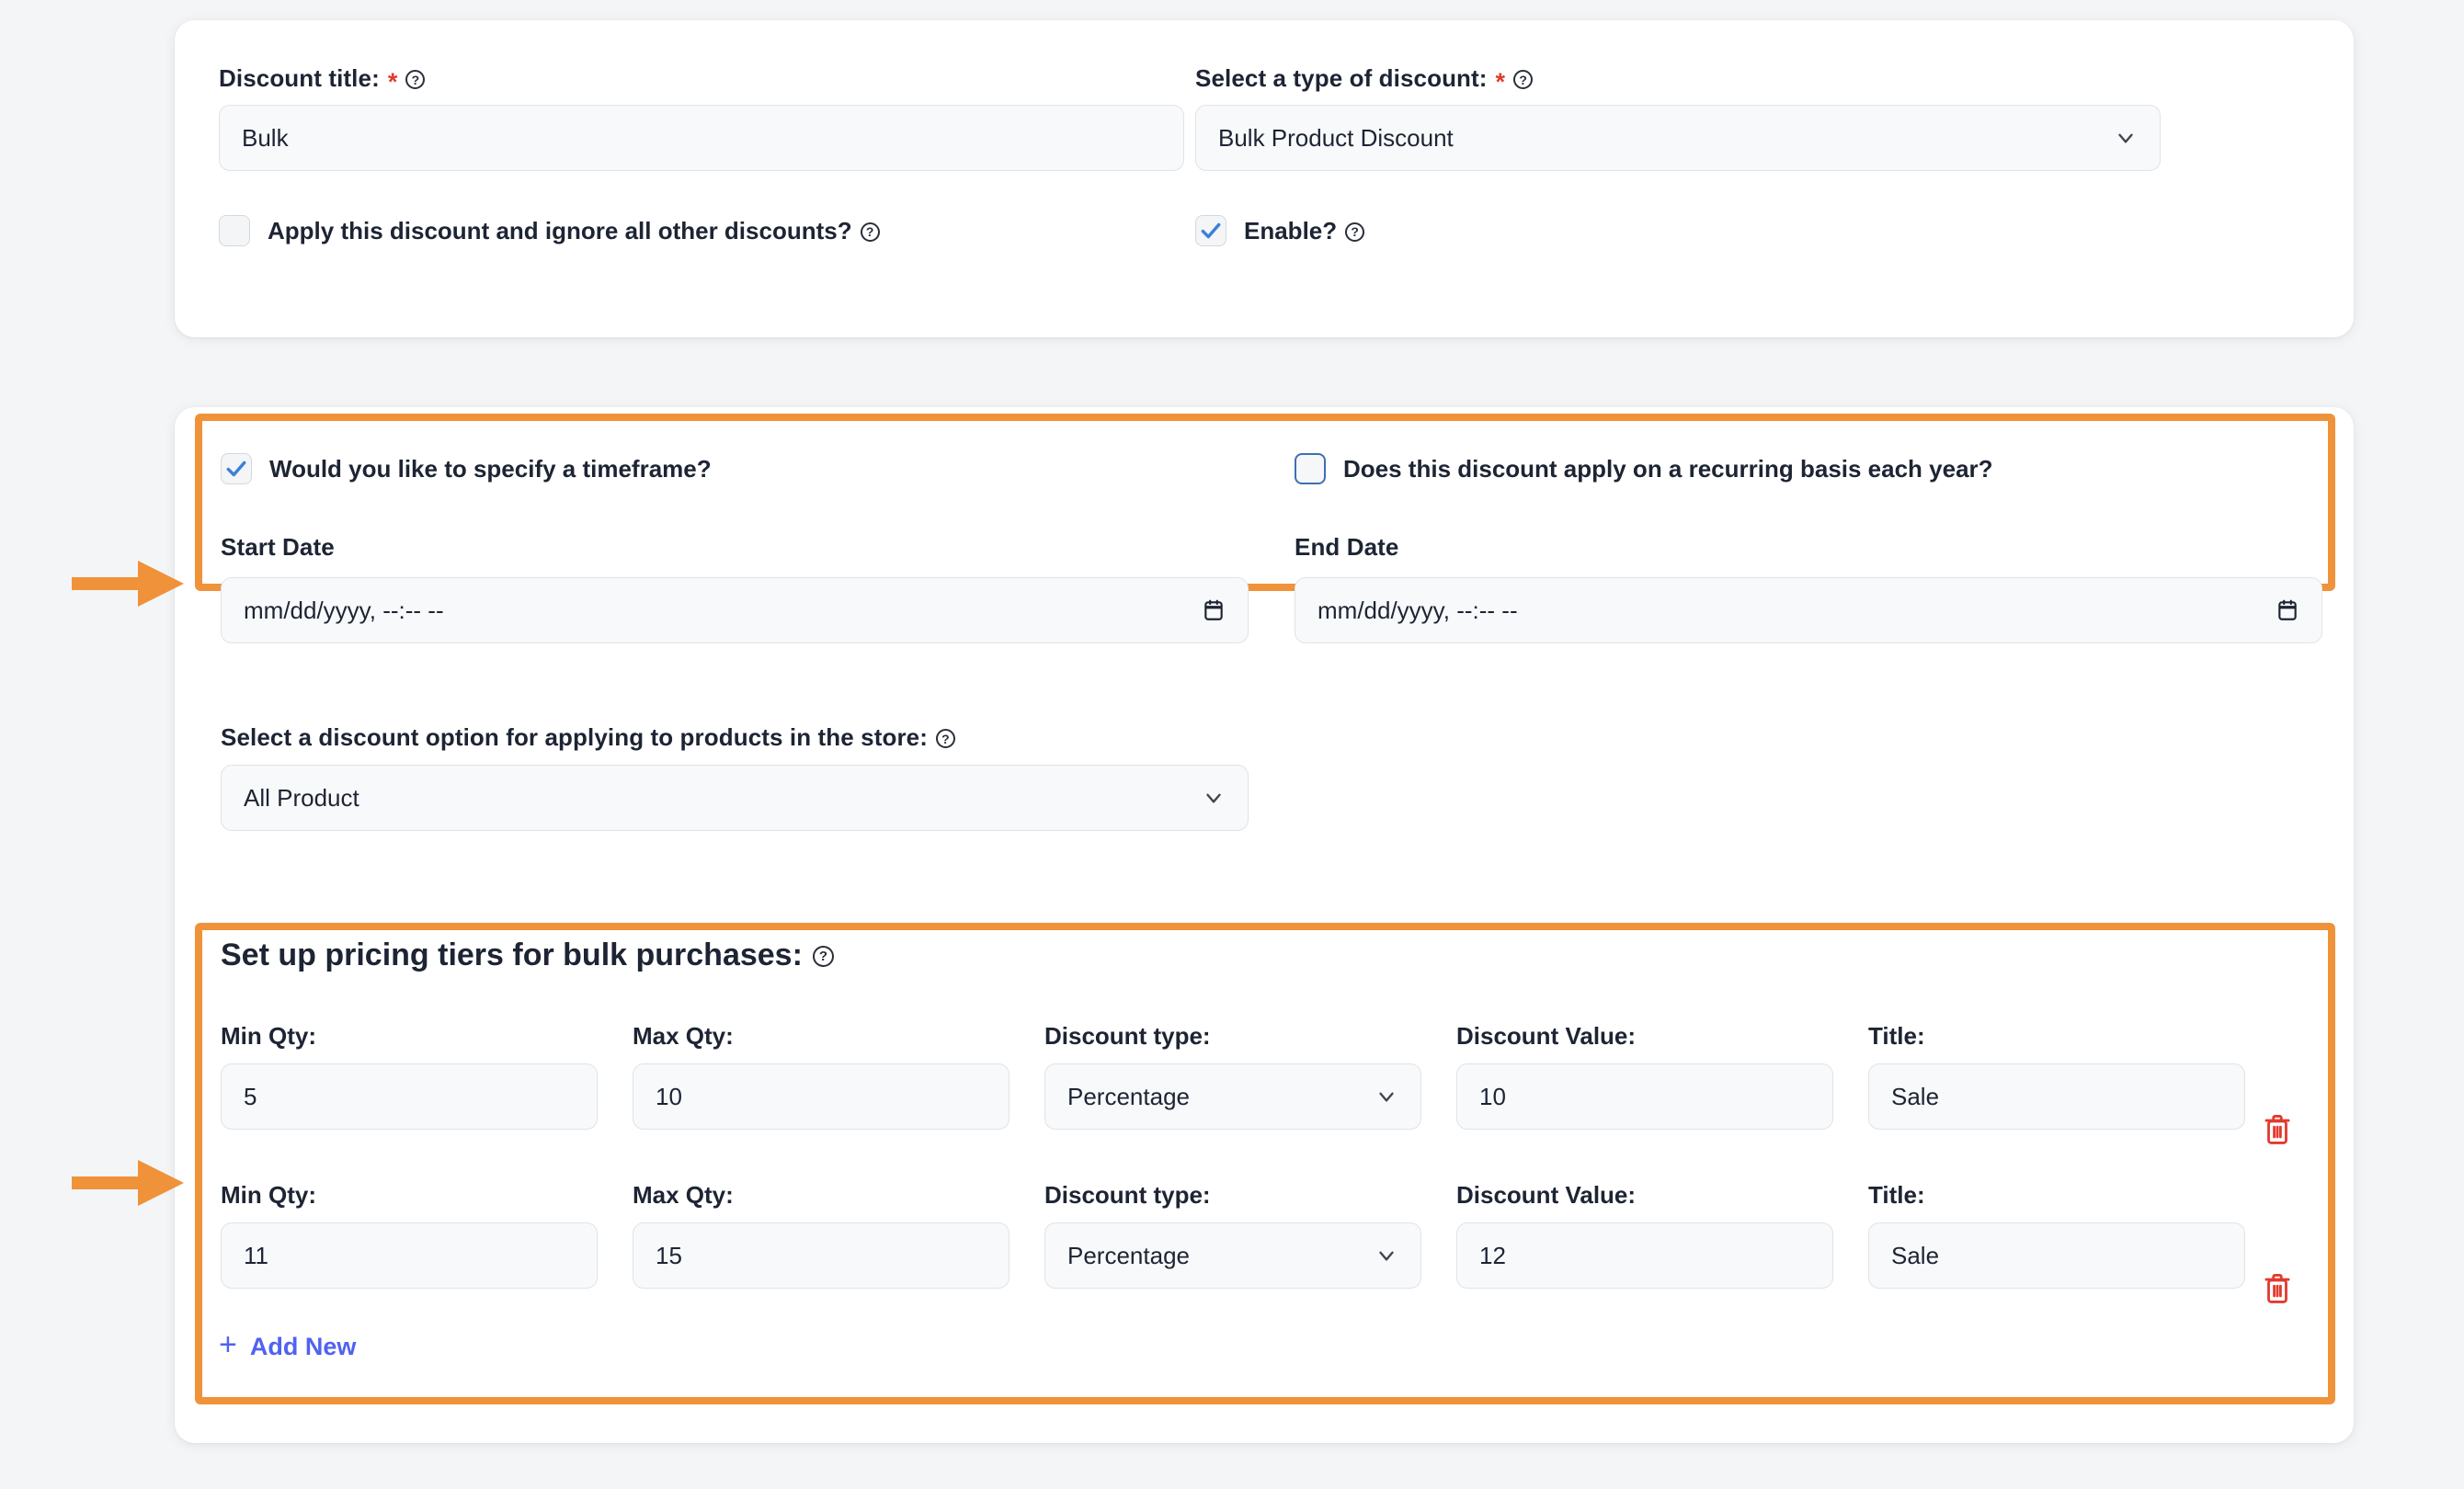 The image size is (2464, 1489). Describe the element at coordinates (301, 797) in the screenshot. I see `product-option-value: All Product` at that location.